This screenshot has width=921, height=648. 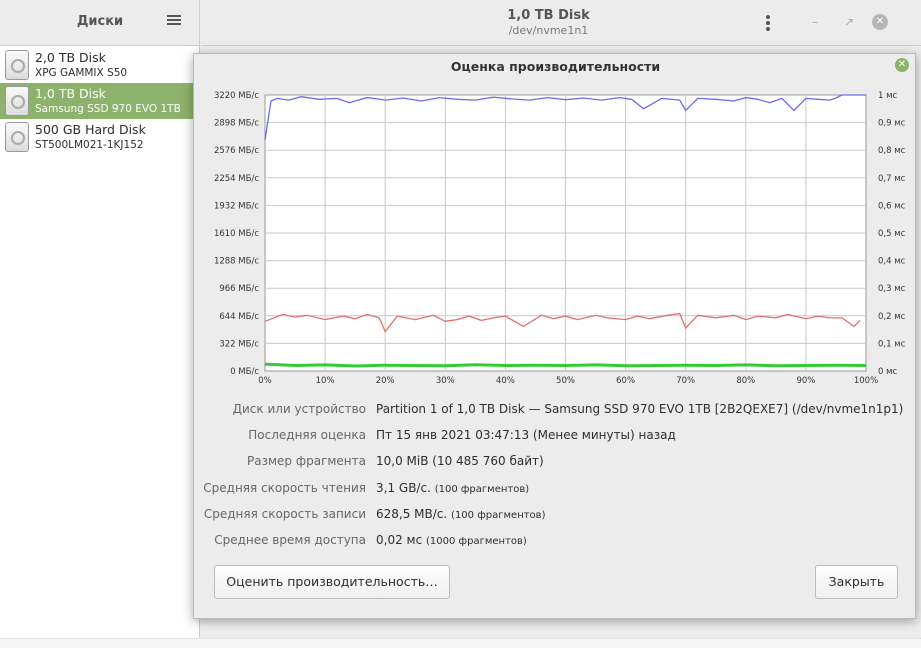 I want to click on x-tick-label: 10%, so click(x=325, y=381).